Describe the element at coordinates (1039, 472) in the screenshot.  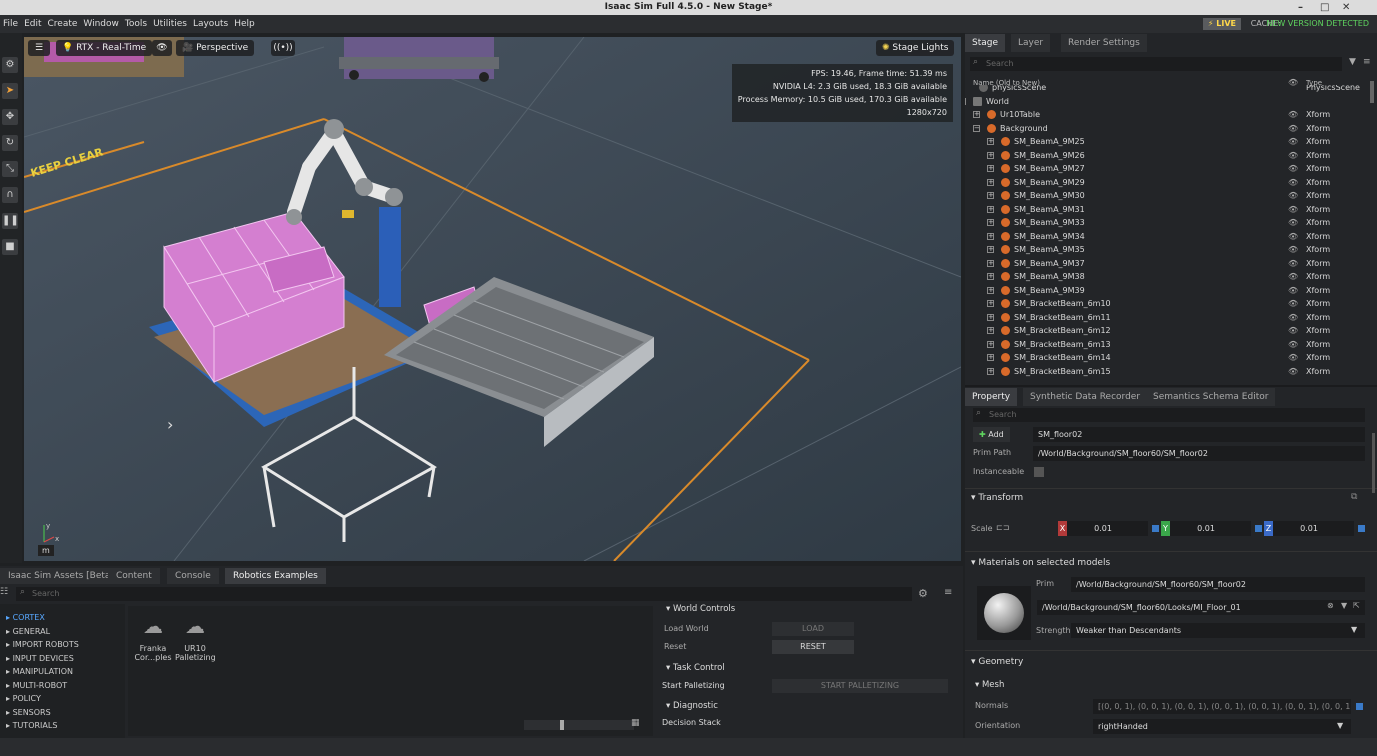
I see `instanceable-checkbox` at that location.